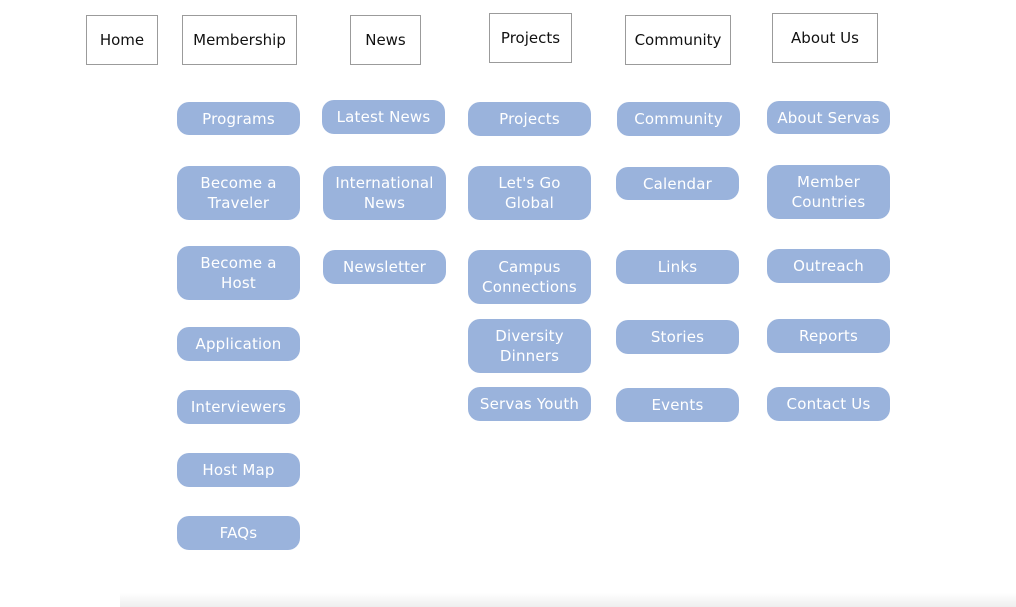  I want to click on about-member-countries-label: Member Countries, so click(828, 192).